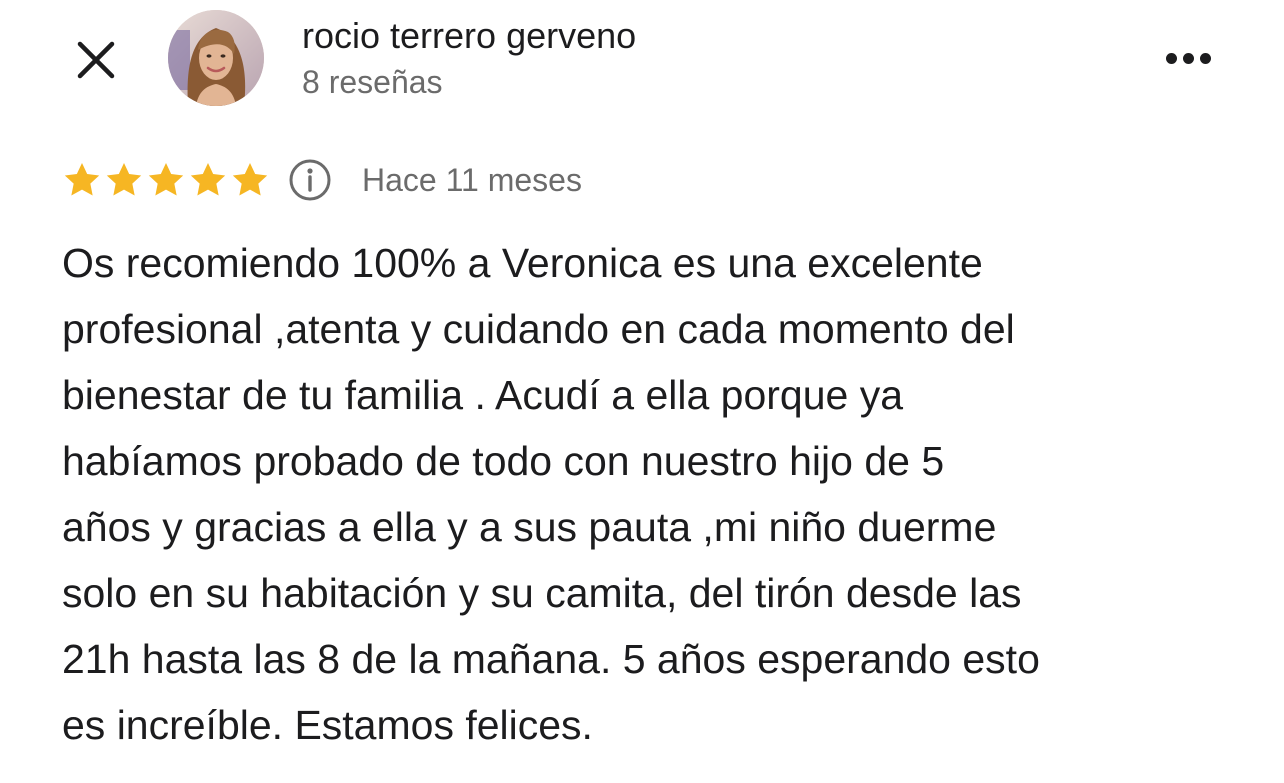  I want to click on rating-row: Hace 11 meses, so click(322, 180).